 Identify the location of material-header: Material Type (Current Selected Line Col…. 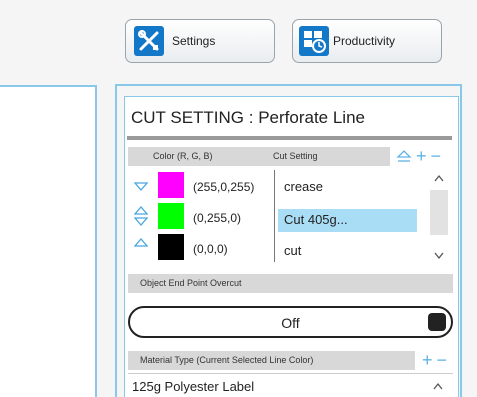
(271, 360).